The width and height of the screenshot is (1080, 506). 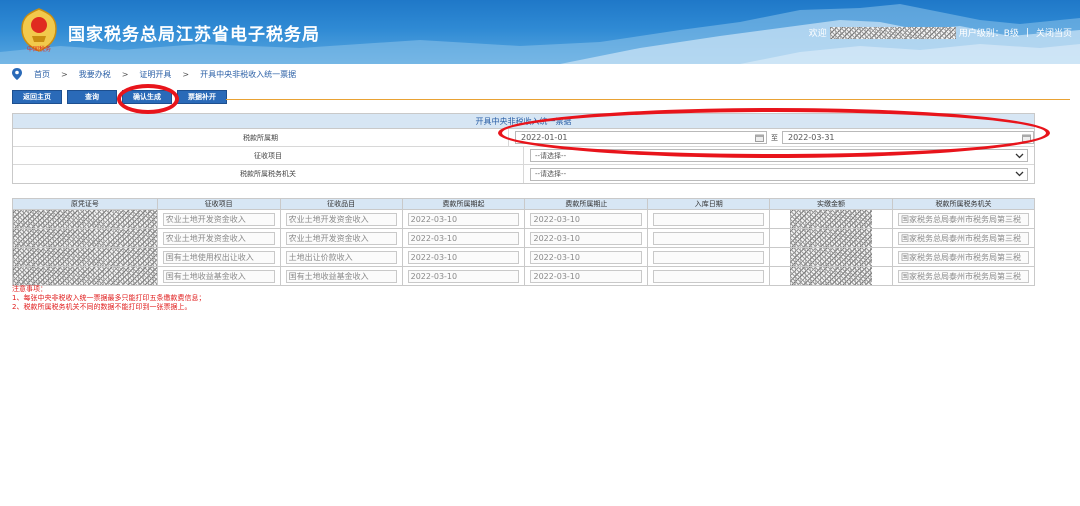 I want to click on col-subitem: 征收品目, so click(x=341, y=204).